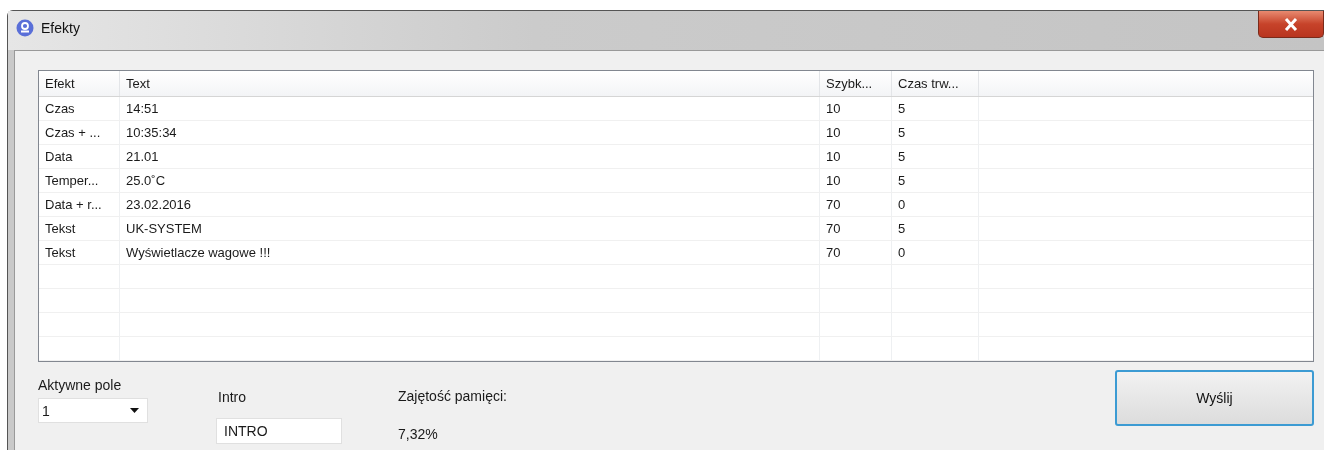 The width and height of the screenshot is (1324, 450). What do you see at coordinates (232, 397) in the screenshot?
I see `field-label: Intro` at bounding box center [232, 397].